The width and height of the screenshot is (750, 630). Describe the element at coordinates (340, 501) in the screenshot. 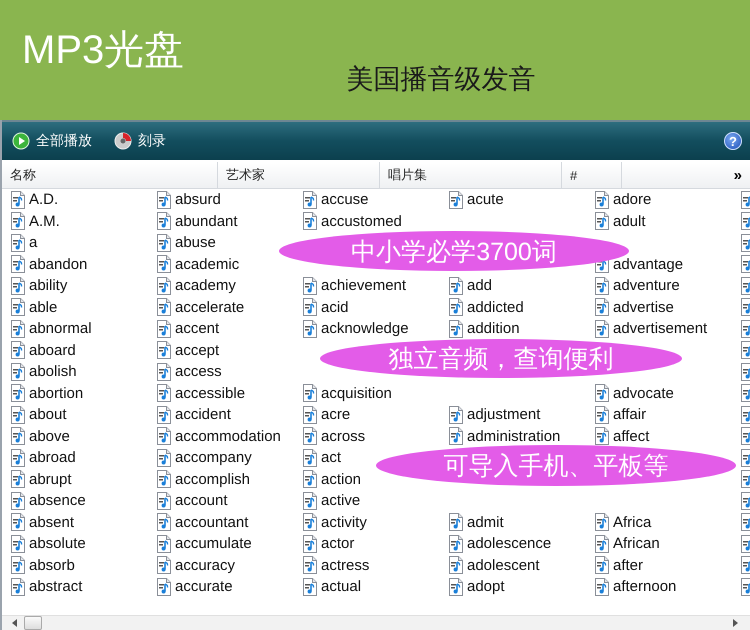

I see `file-name: active` at that location.